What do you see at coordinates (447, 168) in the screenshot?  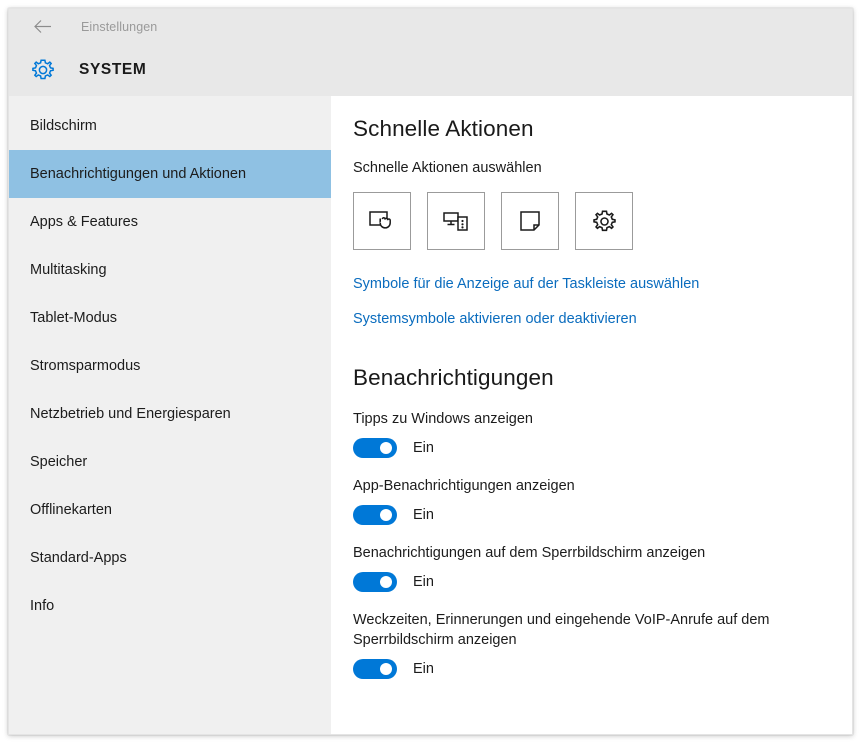 I see `quick-actions-subtitle: Schnelle Aktionen auswählen` at bounding box center [447, 168].